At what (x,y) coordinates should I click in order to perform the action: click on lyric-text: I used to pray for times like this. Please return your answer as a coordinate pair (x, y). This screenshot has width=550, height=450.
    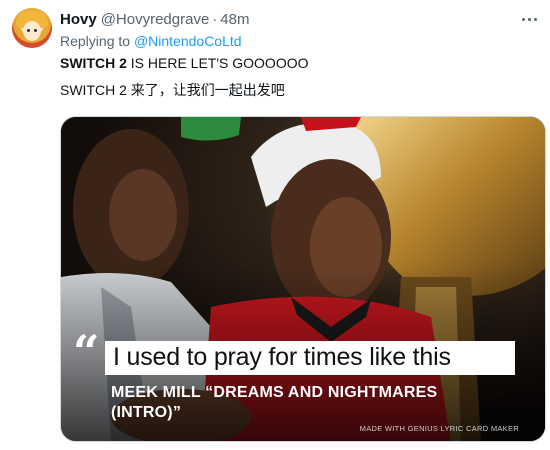
    Looking at the image, I should click on (282, 357).